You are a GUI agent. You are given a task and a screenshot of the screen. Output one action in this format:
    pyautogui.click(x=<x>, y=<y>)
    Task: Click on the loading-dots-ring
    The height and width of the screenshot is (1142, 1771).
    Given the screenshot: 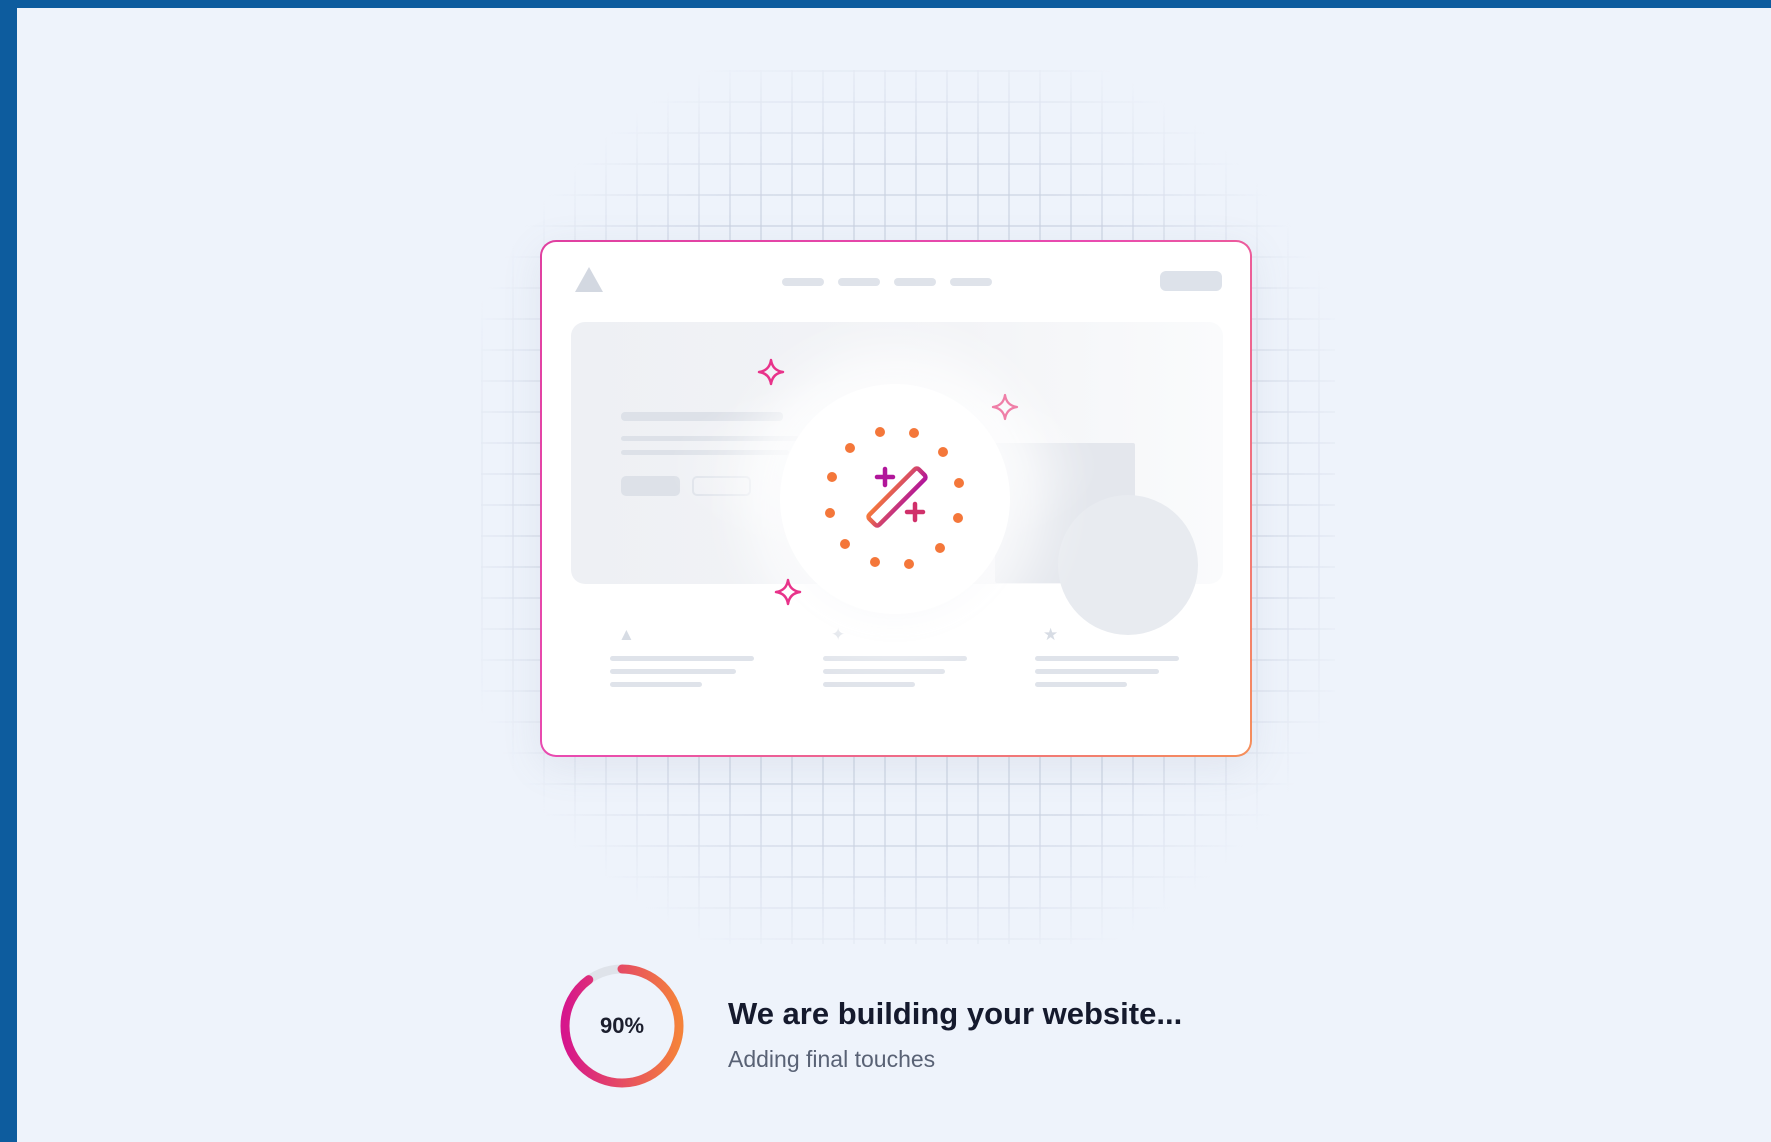 What is the action you would take?
    pyautogui.click(x=894, y=498)
    